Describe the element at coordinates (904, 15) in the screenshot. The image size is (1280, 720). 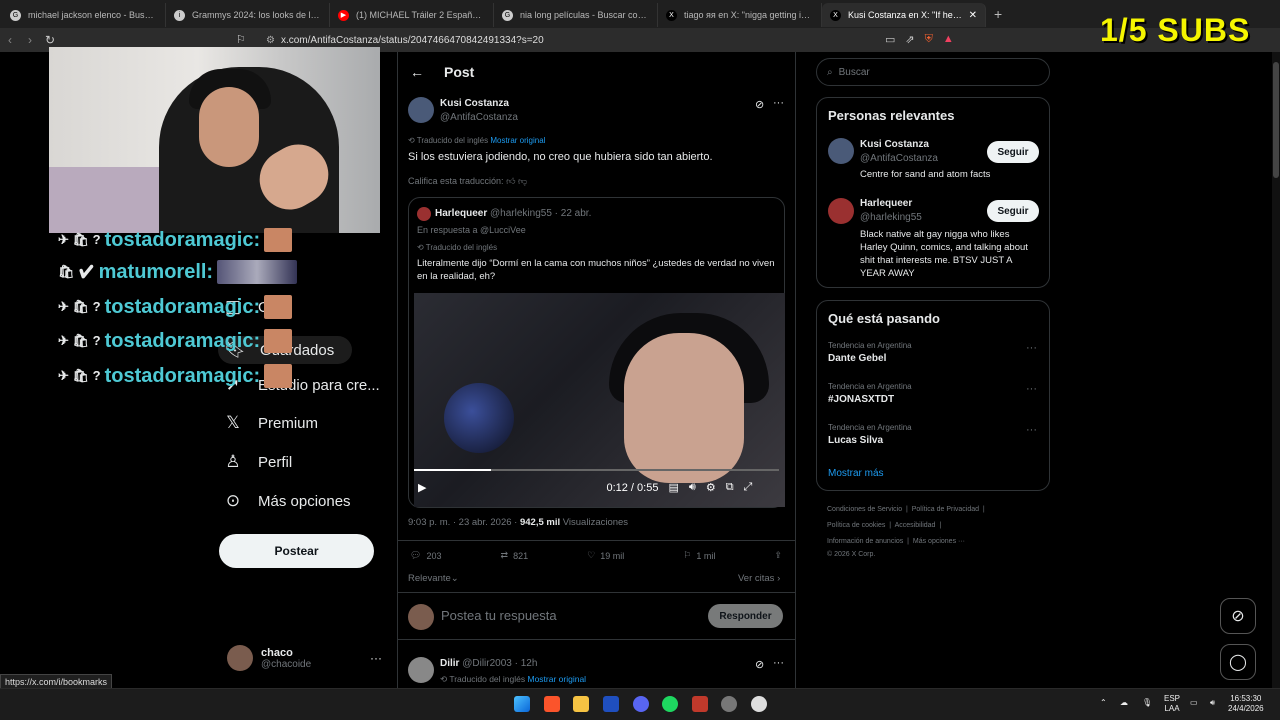
I see `browser-tab-active: XKusi Costanza en X: "If he was fu✕` at that location.